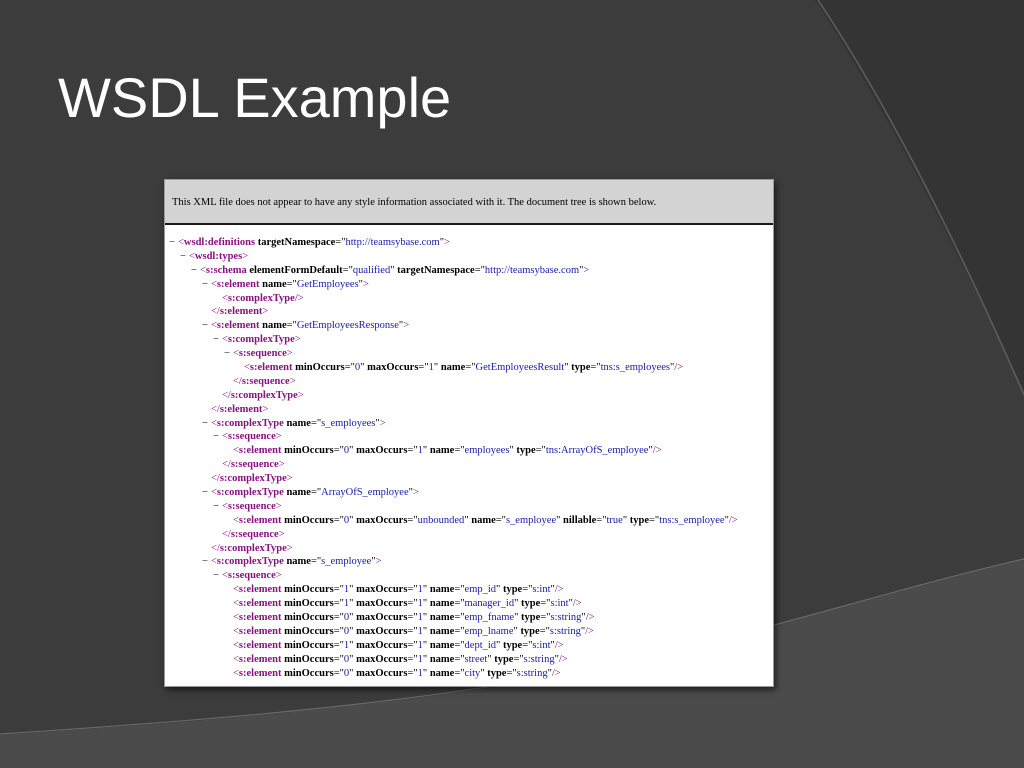  What do you see at coordinates (469, 549) in the screenshot?
I see `xml-line: </s:complexType>` at bounding box center [469, 549].